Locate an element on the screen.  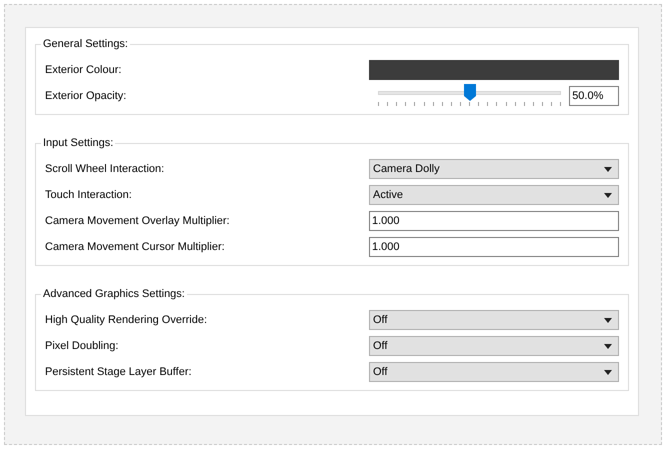
opacity-field: 50.0% is located at coordinates (594, 96).